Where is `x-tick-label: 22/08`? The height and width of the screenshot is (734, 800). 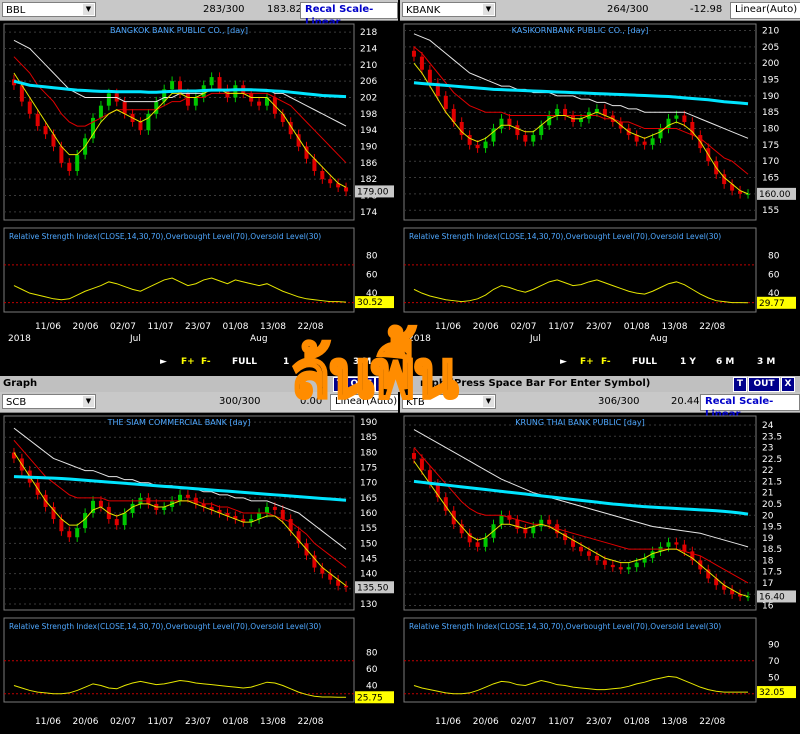
x-tick-label: 22/08 is located at coordinates (311, 722).